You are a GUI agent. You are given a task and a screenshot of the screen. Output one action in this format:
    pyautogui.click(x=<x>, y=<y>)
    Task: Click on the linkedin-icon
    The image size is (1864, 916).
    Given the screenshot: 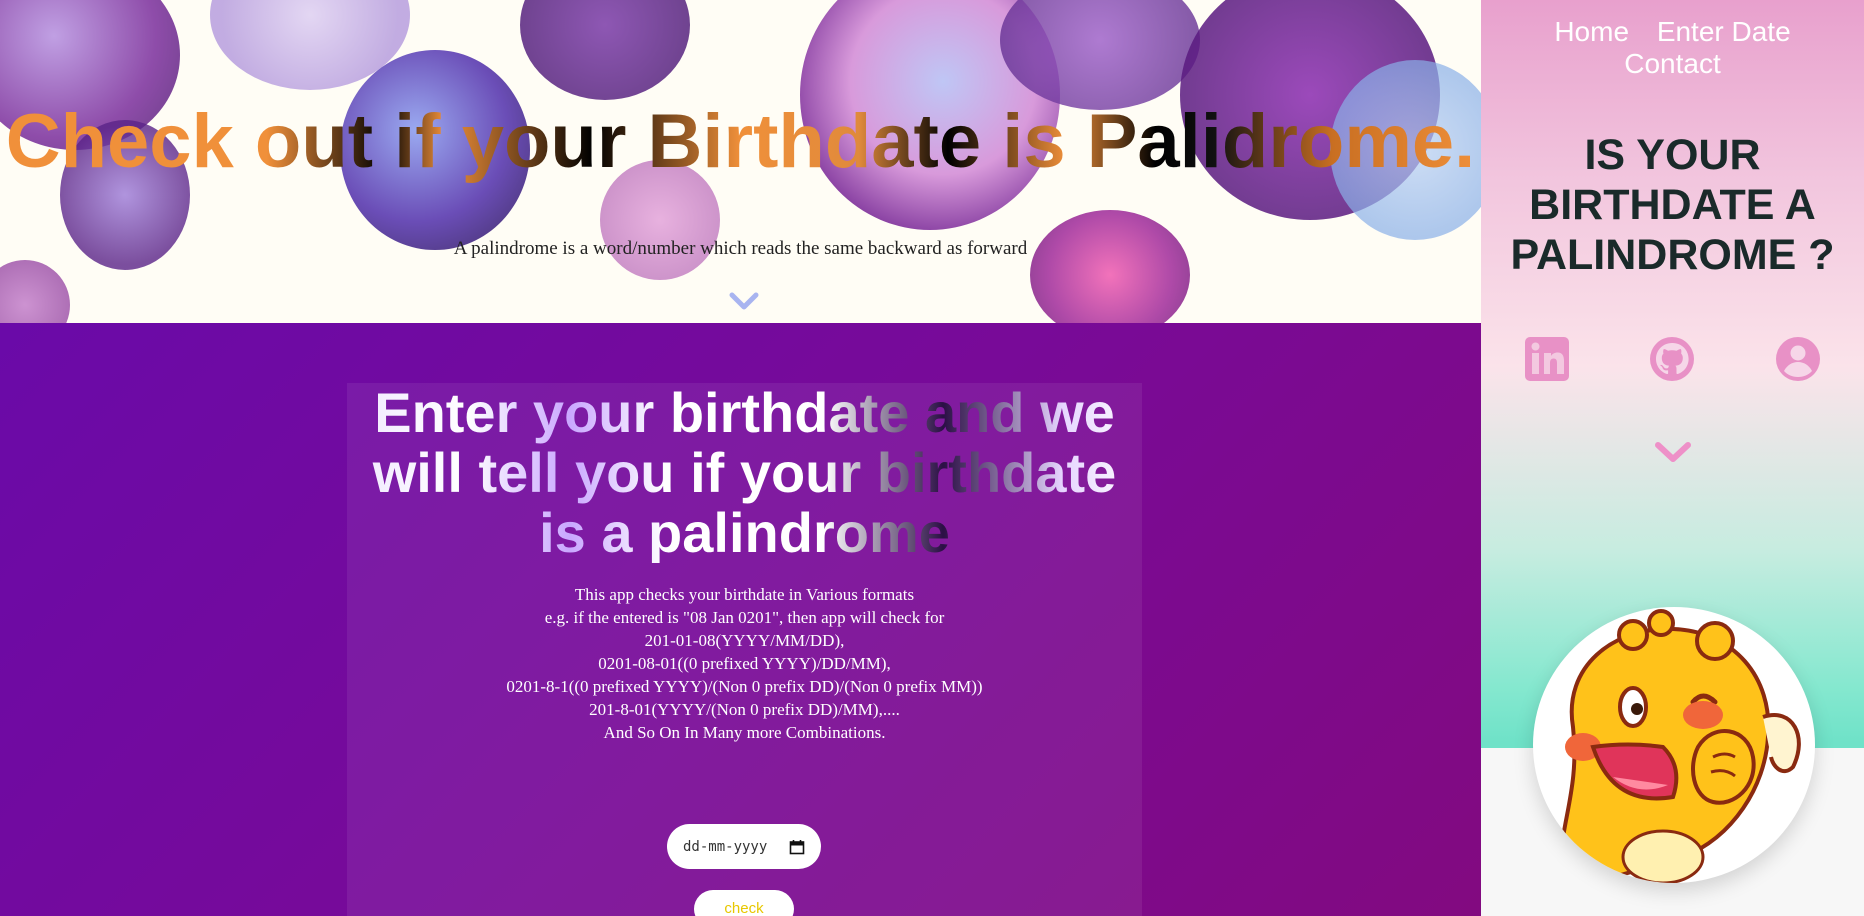 What is the action you would take?
    pyautogui.click(x=1547, y=359)
    